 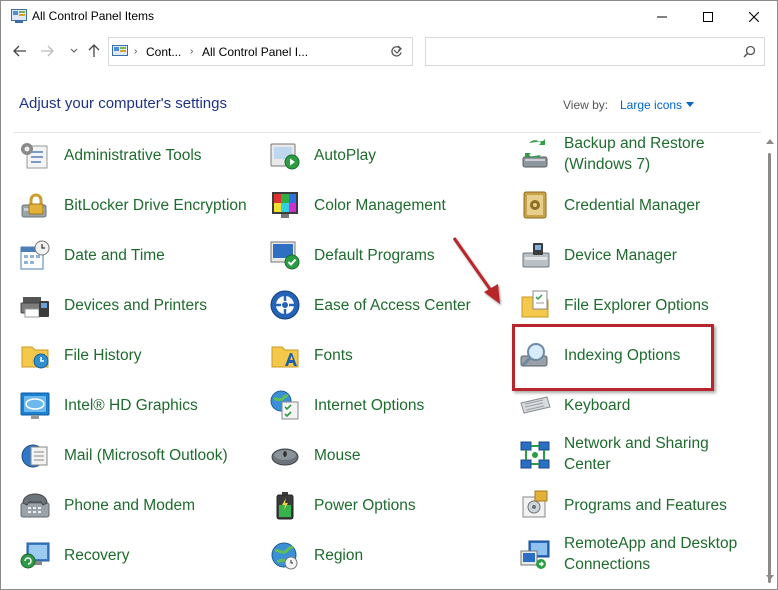 I want to click on phone-modem-icon, so click(x=35, y=505).